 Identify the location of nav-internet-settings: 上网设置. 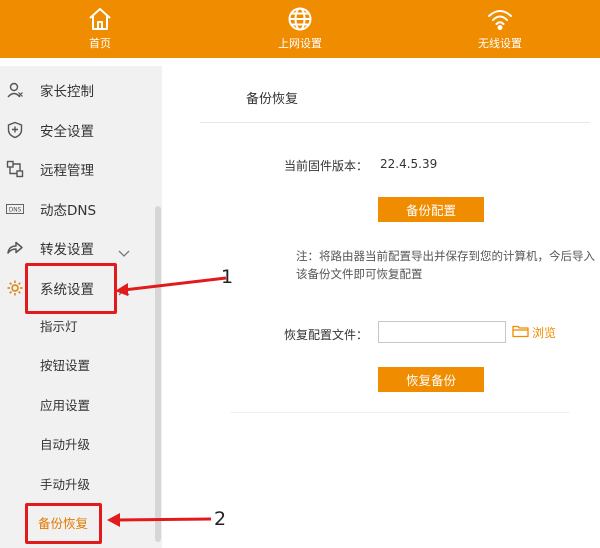
(300, 29).